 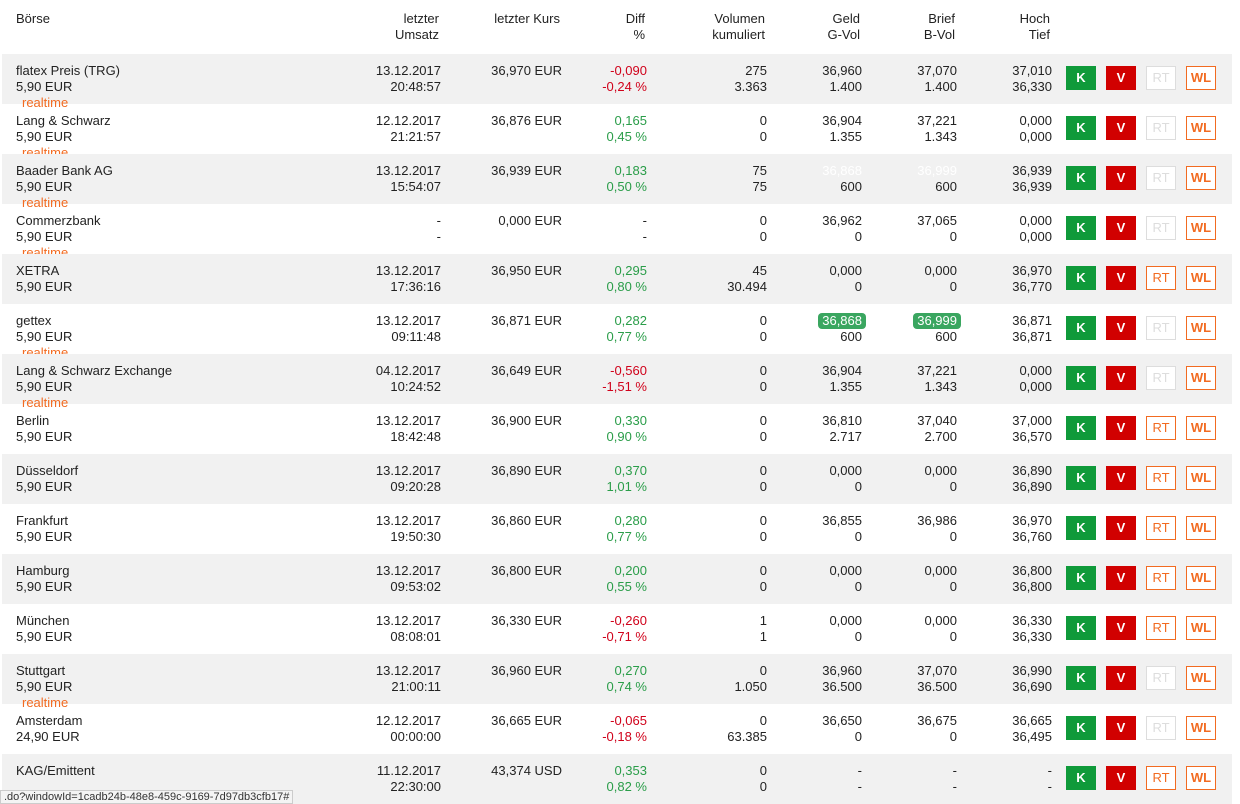 I want to click on exchange-cell: Amsterdam 24,90 EUR, so click(x=49, y=729).